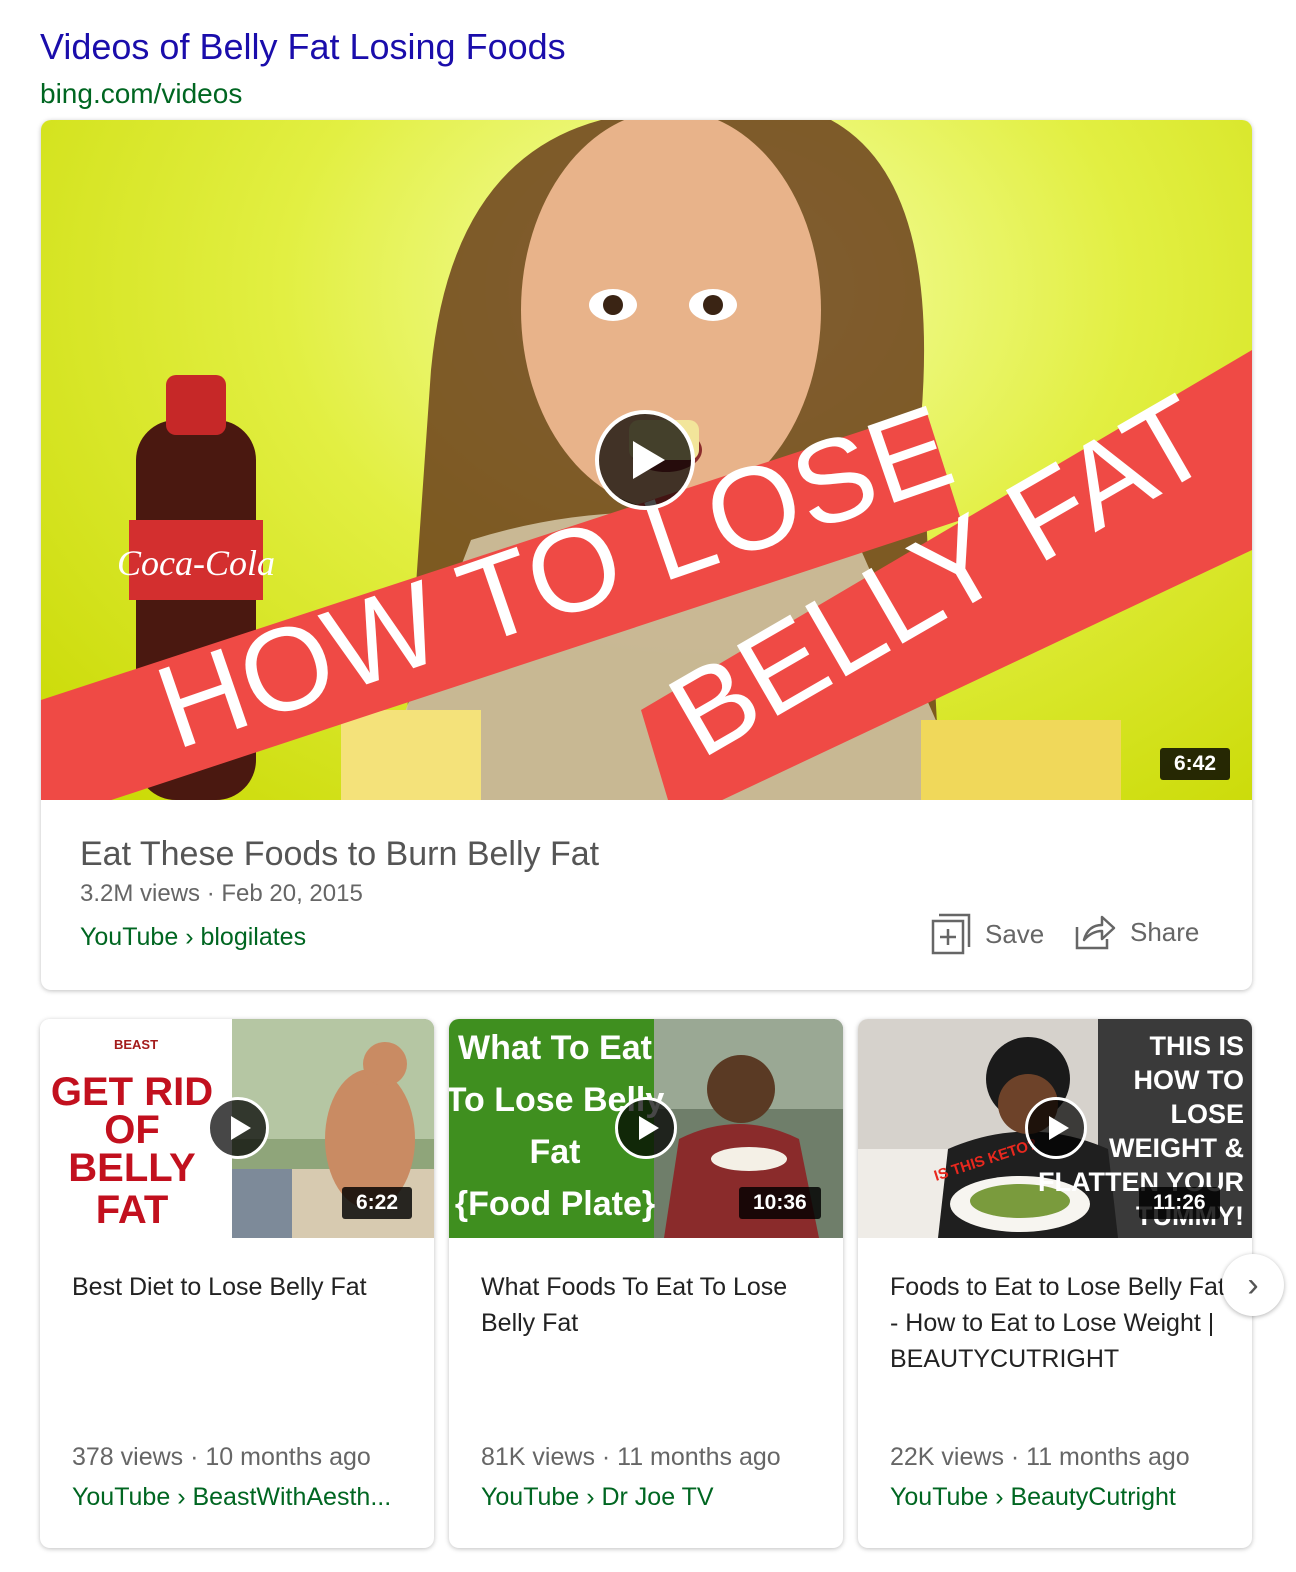  I want to click on save-icon, so click(951, 934).